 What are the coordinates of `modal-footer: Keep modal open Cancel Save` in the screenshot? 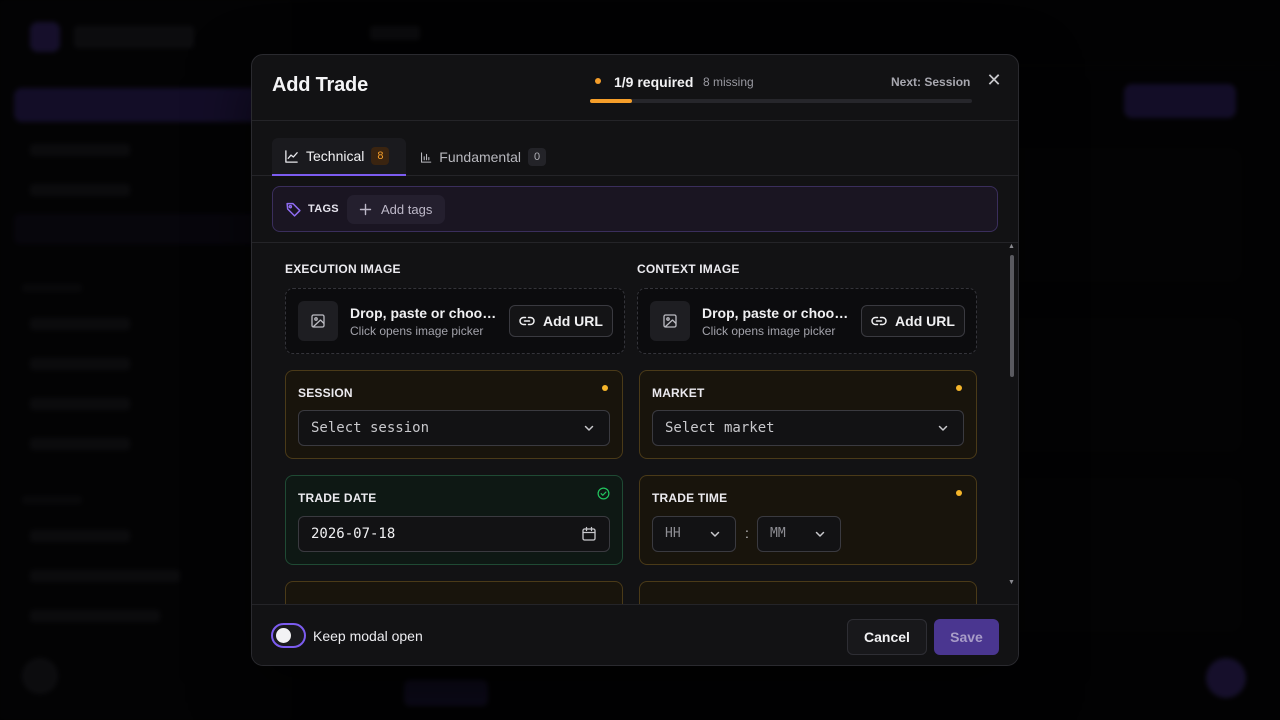 It's located at (635, 634).